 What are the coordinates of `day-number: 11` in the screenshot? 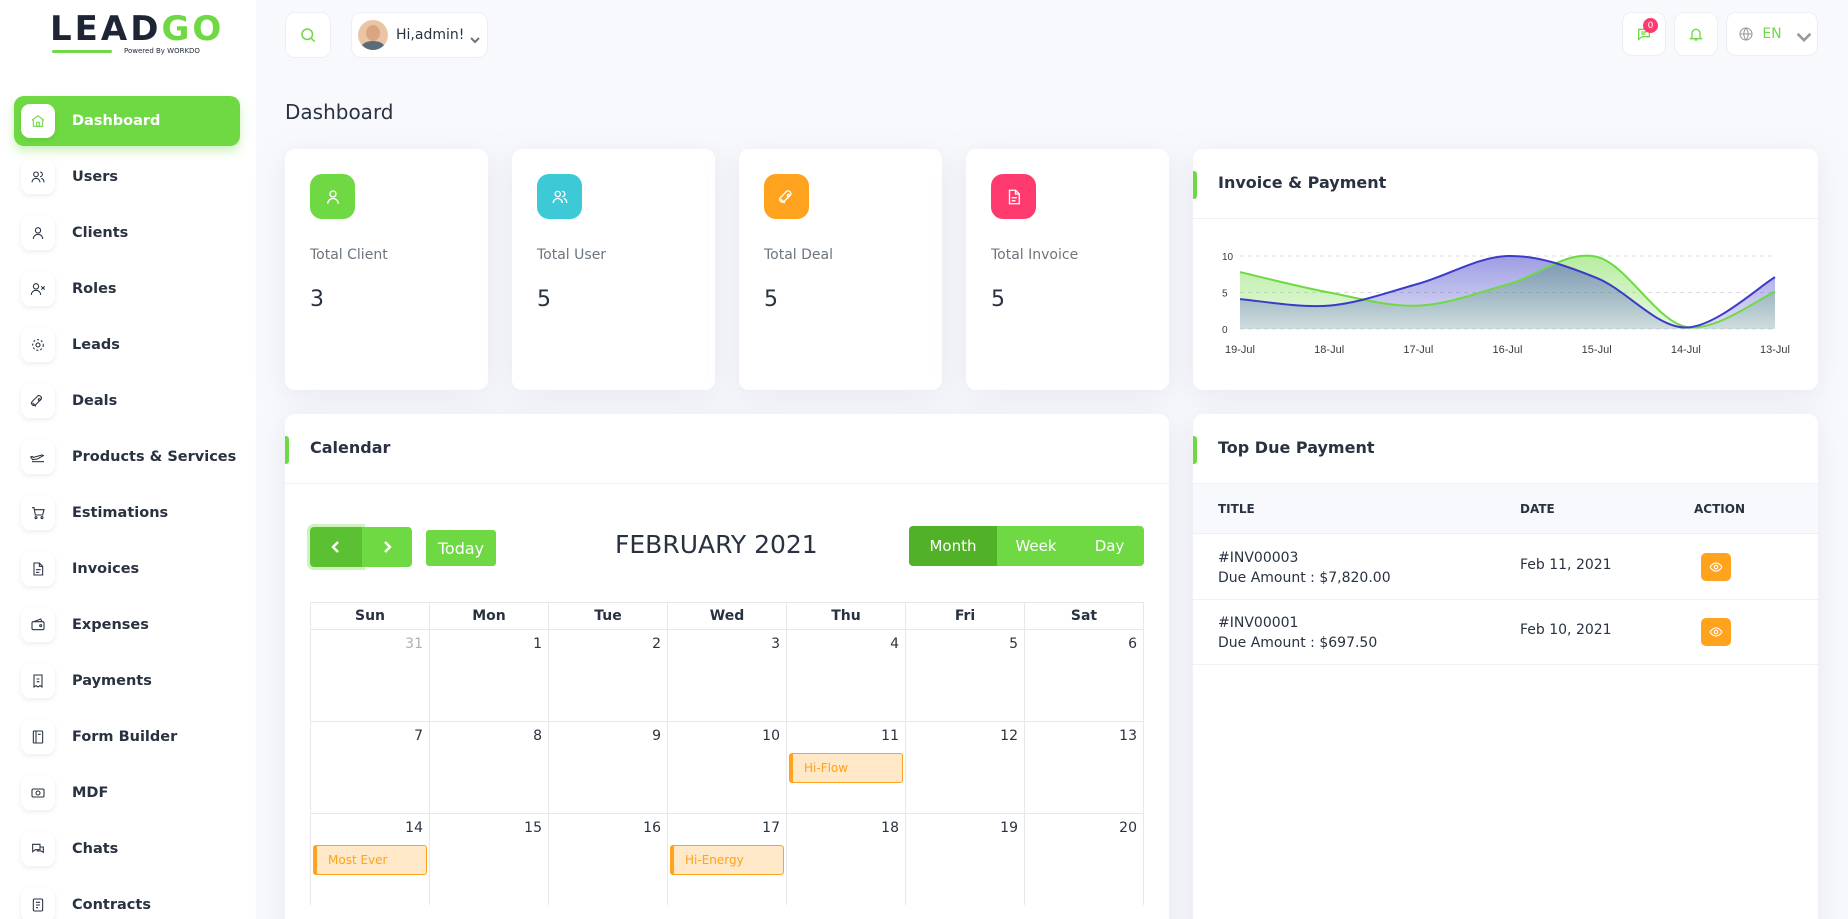 It's located at (890, 736).